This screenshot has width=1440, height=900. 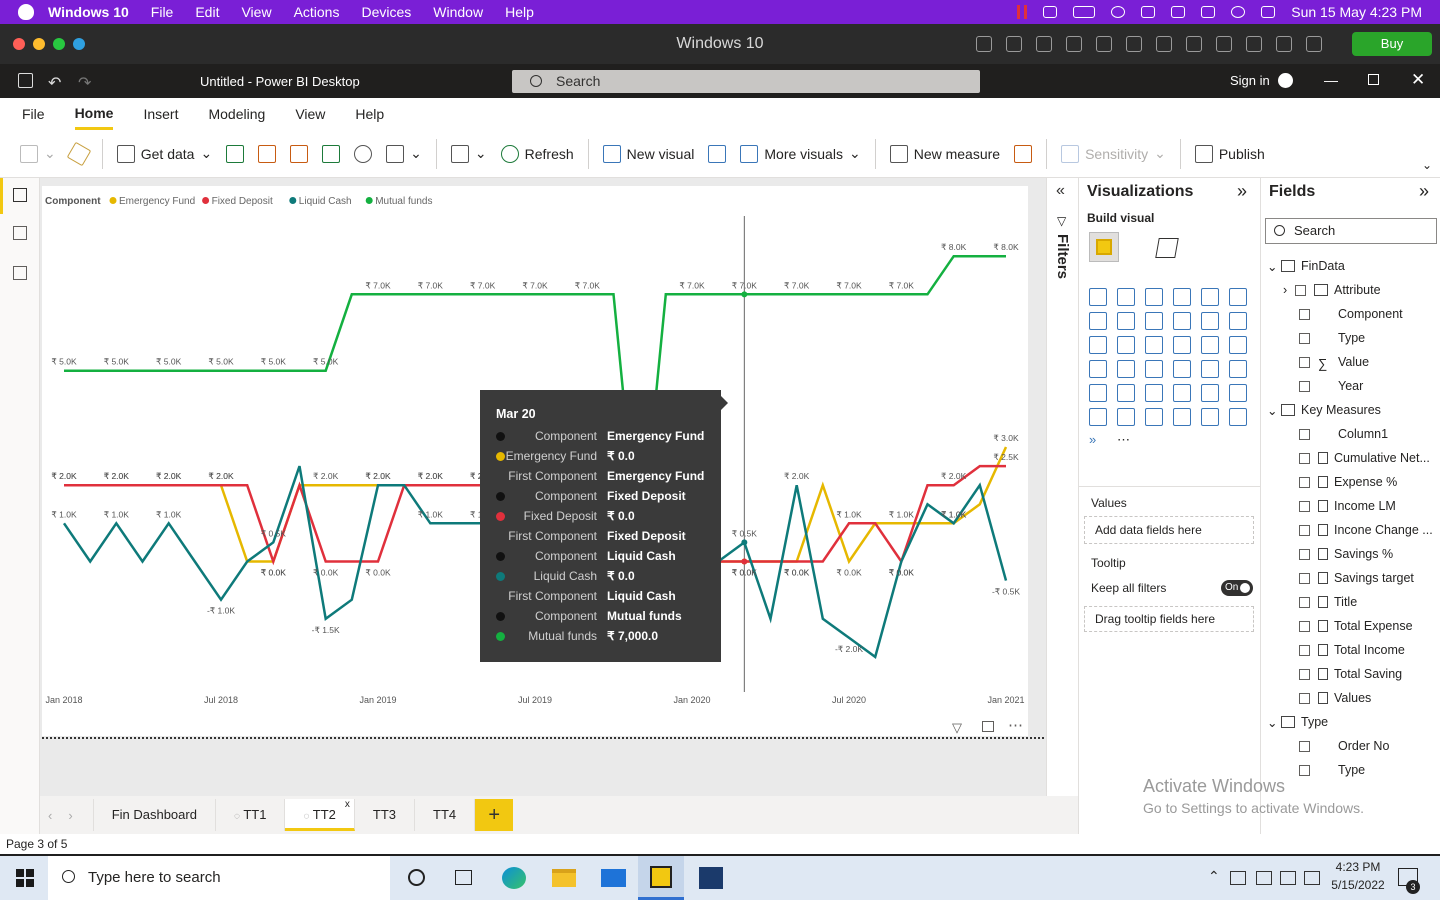 I want to click on new-measure-button: New measure, so click(x=944, y=153).